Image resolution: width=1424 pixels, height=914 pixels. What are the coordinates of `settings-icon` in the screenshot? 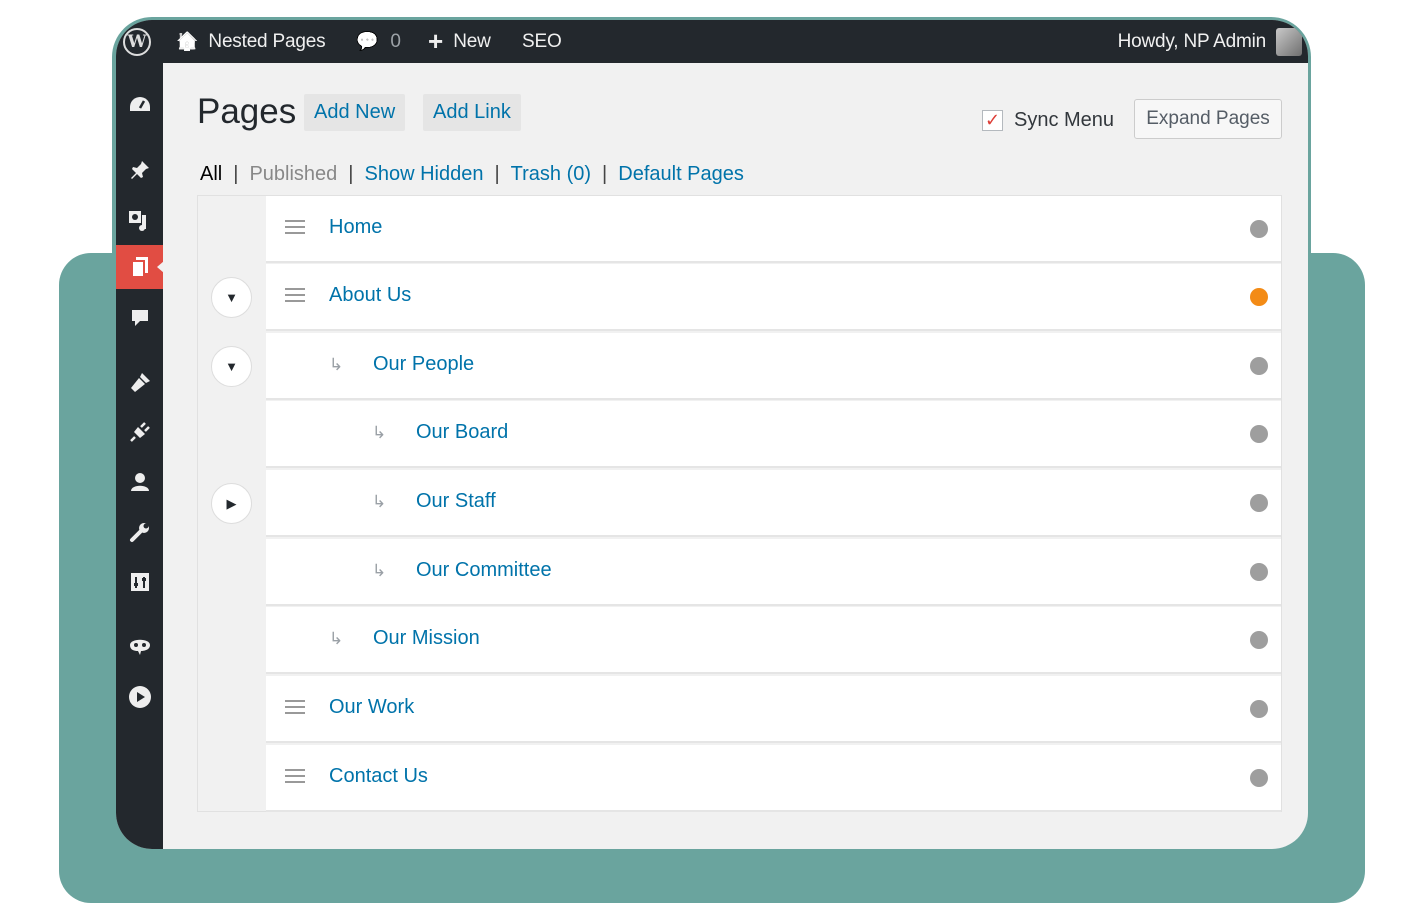 It's located at (139, 582).